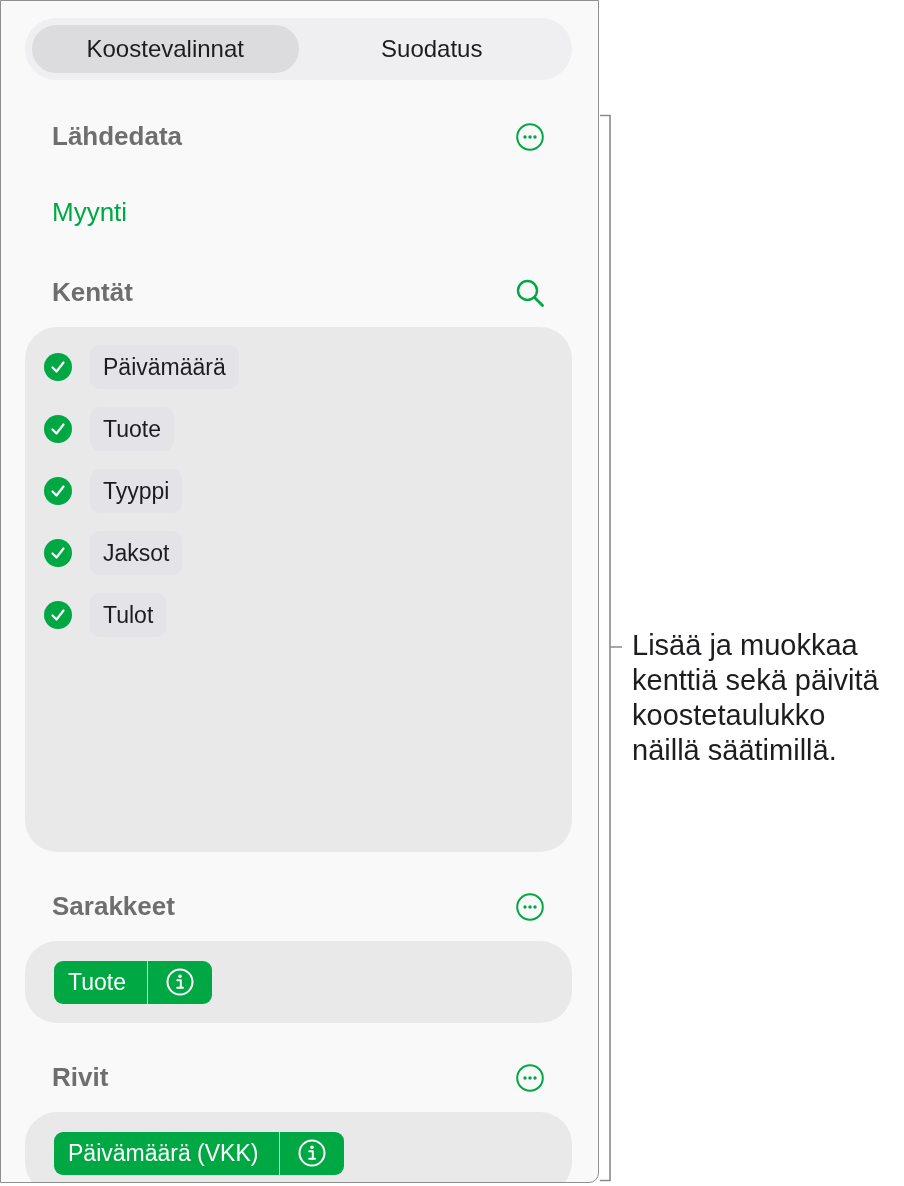 The height and width of the screenshot is (1186, 904). What do you see at coordinates (80, 1078) in the screenshot?
I see `section-heading: Rivit` at bounding box center [80, 1078].